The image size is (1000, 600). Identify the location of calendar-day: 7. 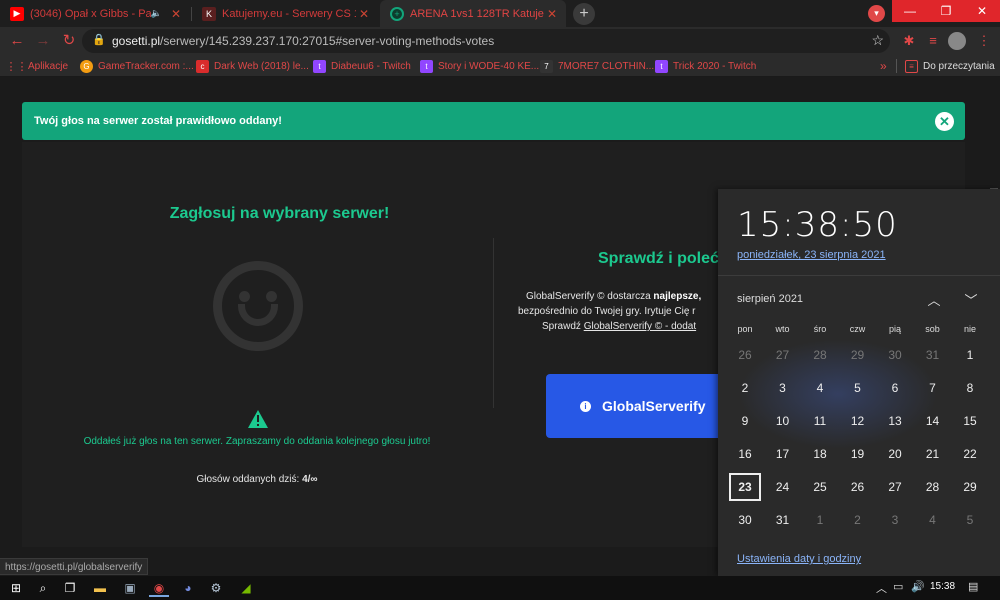
(933, 388).